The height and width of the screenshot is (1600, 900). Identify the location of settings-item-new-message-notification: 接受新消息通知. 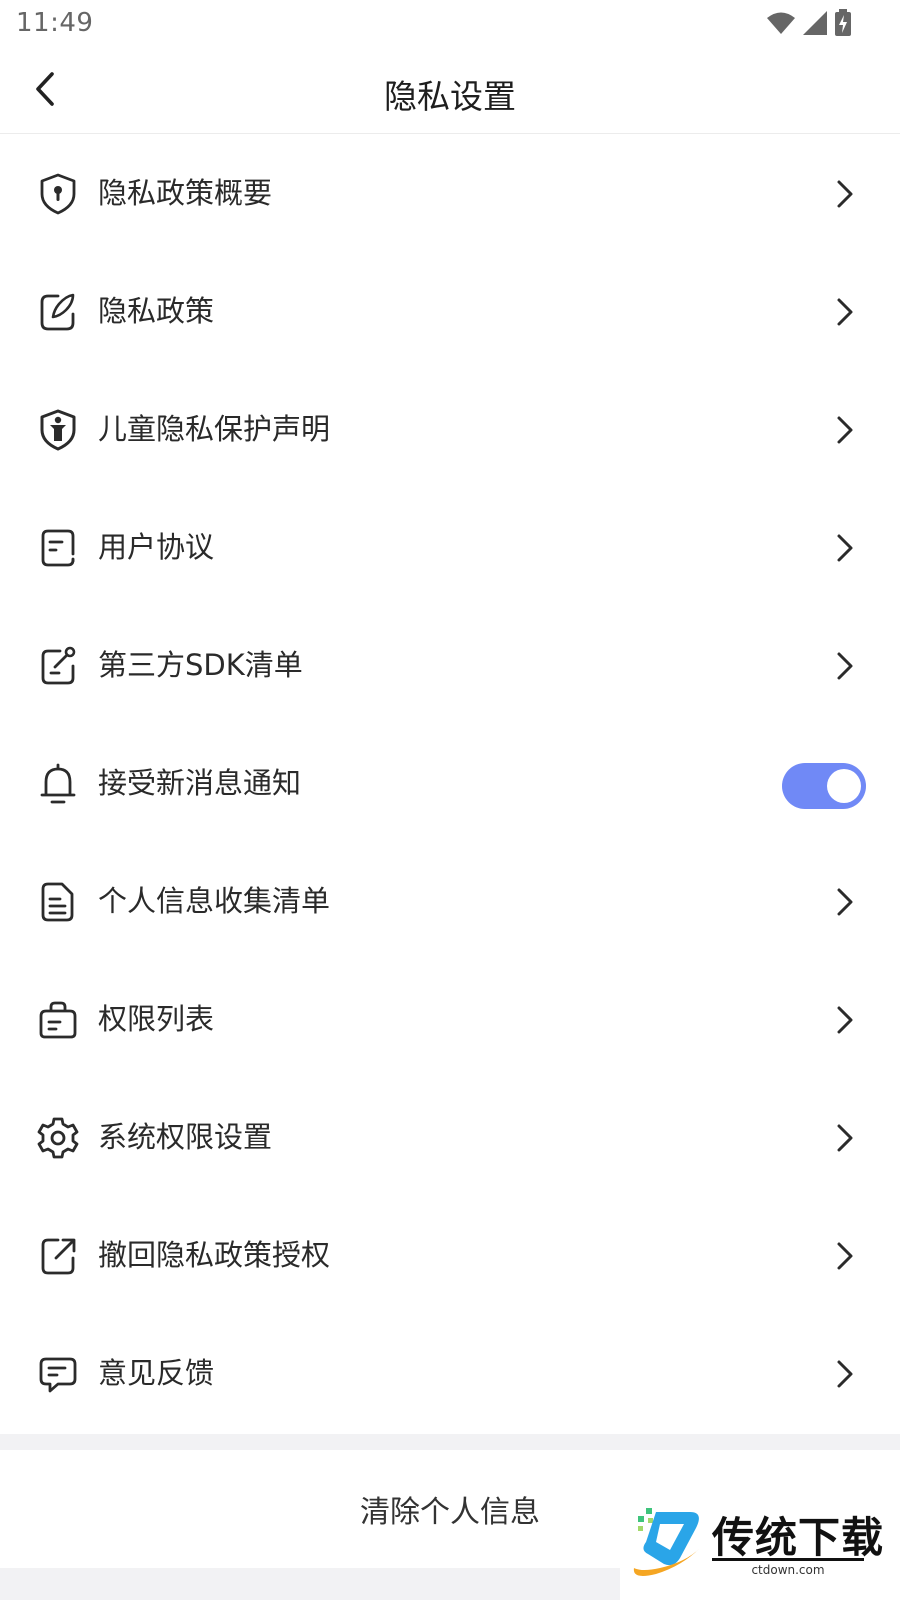
(450, 784).